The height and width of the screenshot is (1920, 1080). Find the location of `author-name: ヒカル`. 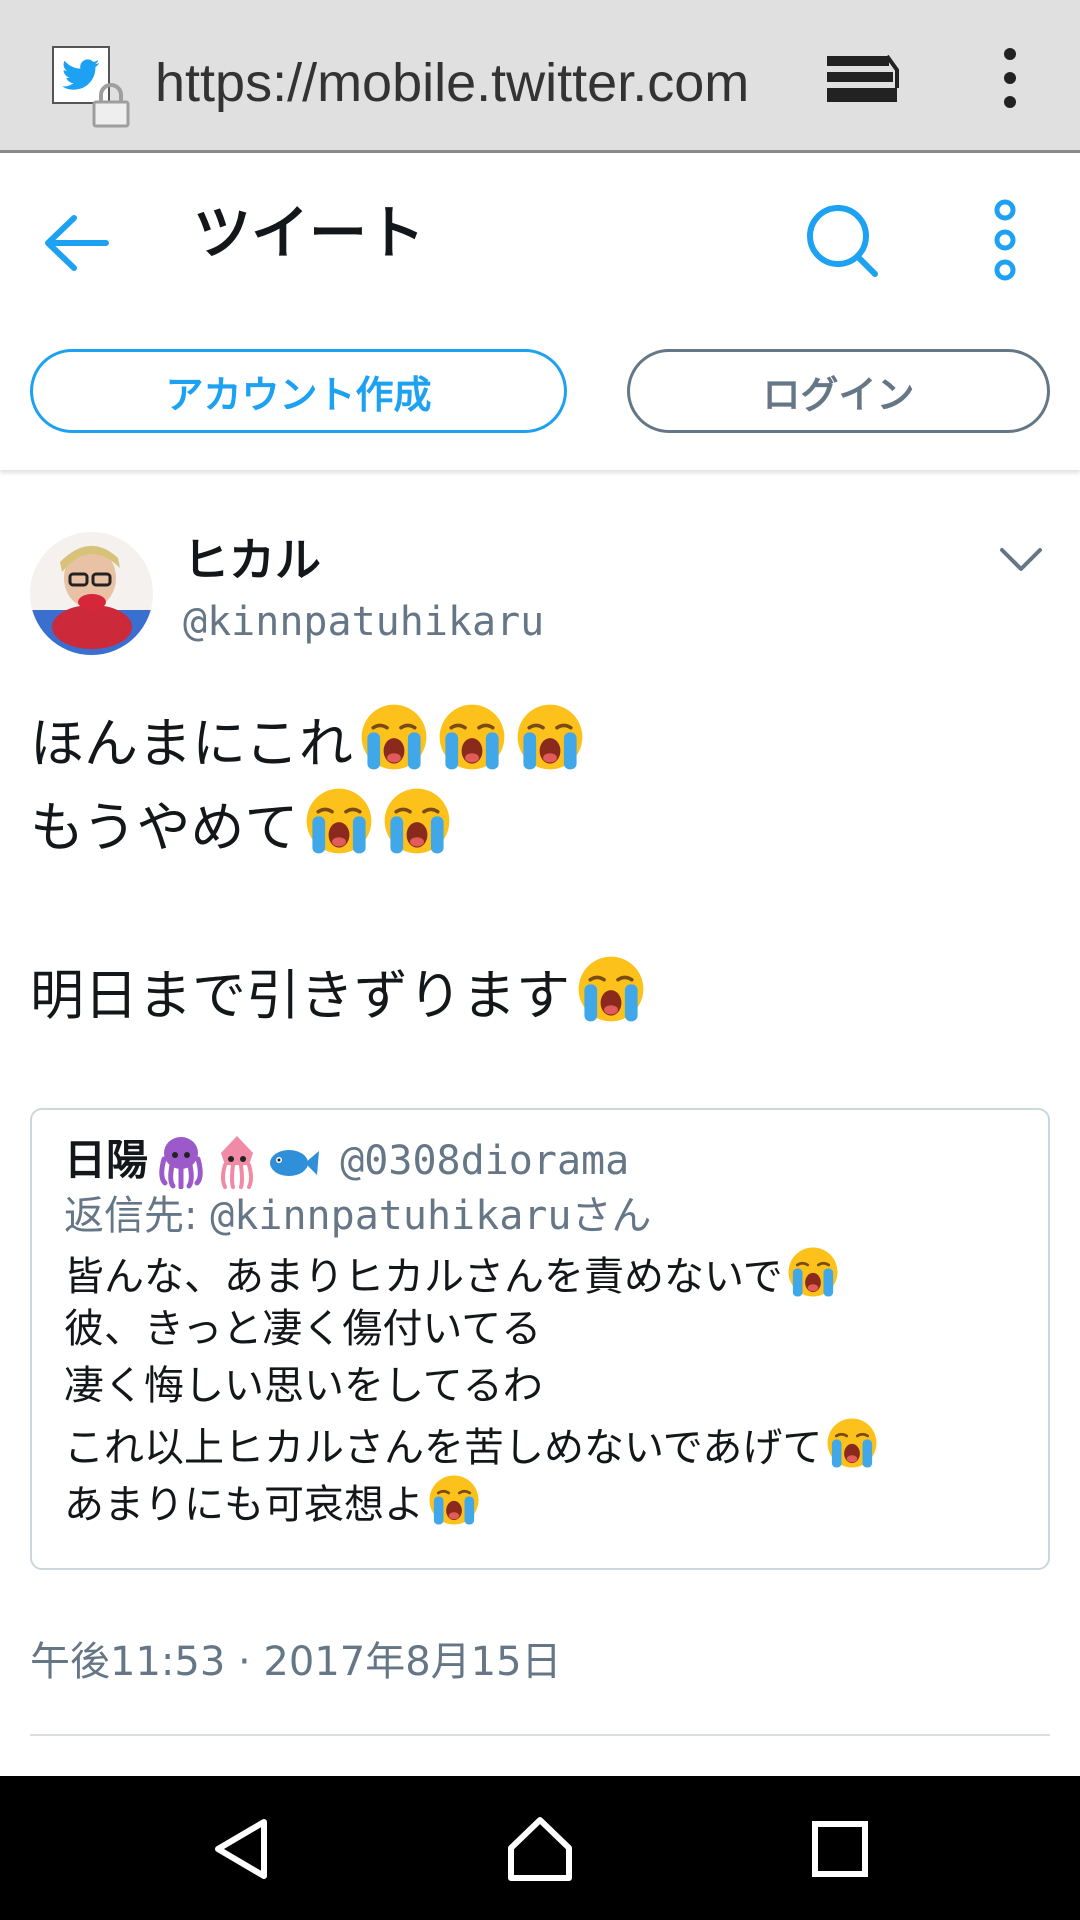

author-name: ヒカル is located at coordinates (252, 560).